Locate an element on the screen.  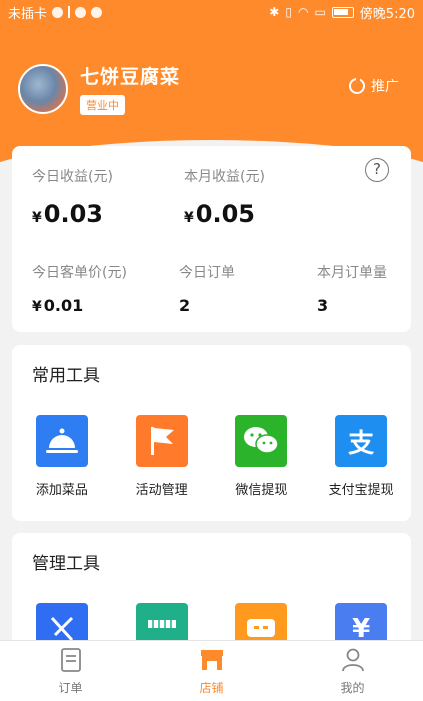
vibrate-icon: ▯ is located at coordinates (288, 12).